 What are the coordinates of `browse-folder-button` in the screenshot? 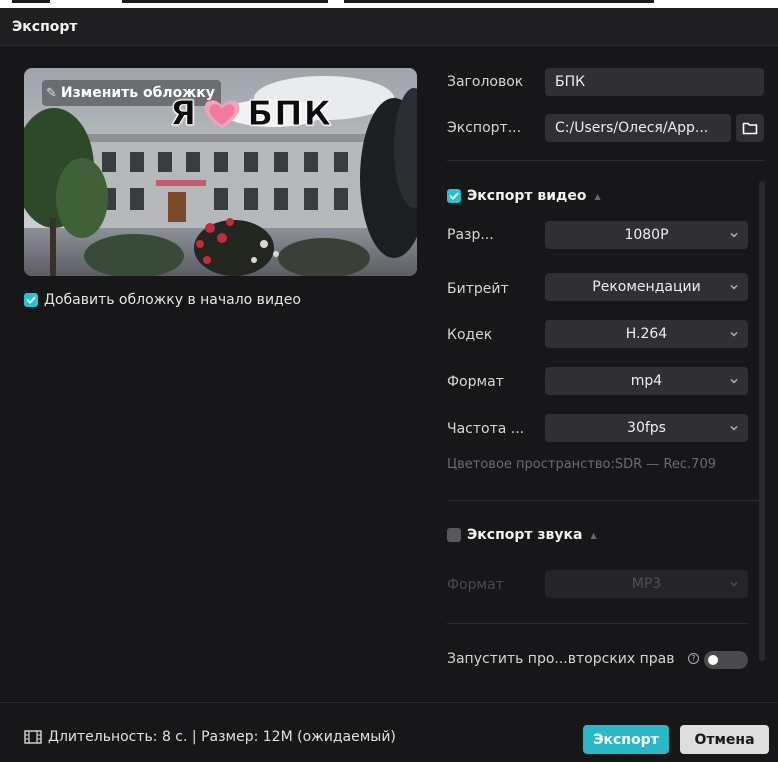 It's located at (750, 128).